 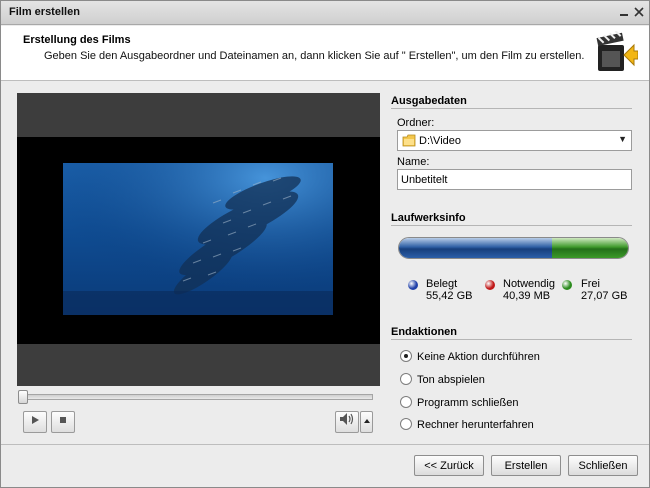 I want to click on end-actions-section-title: Endaktionen, so click(x=424, y=332).